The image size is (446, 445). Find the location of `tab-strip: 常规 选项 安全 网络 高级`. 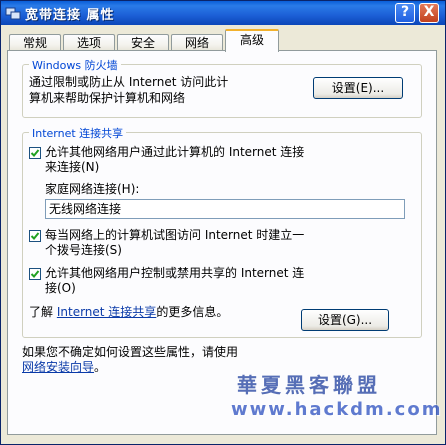

tab-strip: 常规 选项 安全 网络 高级 is located at coordinates (222, 40).